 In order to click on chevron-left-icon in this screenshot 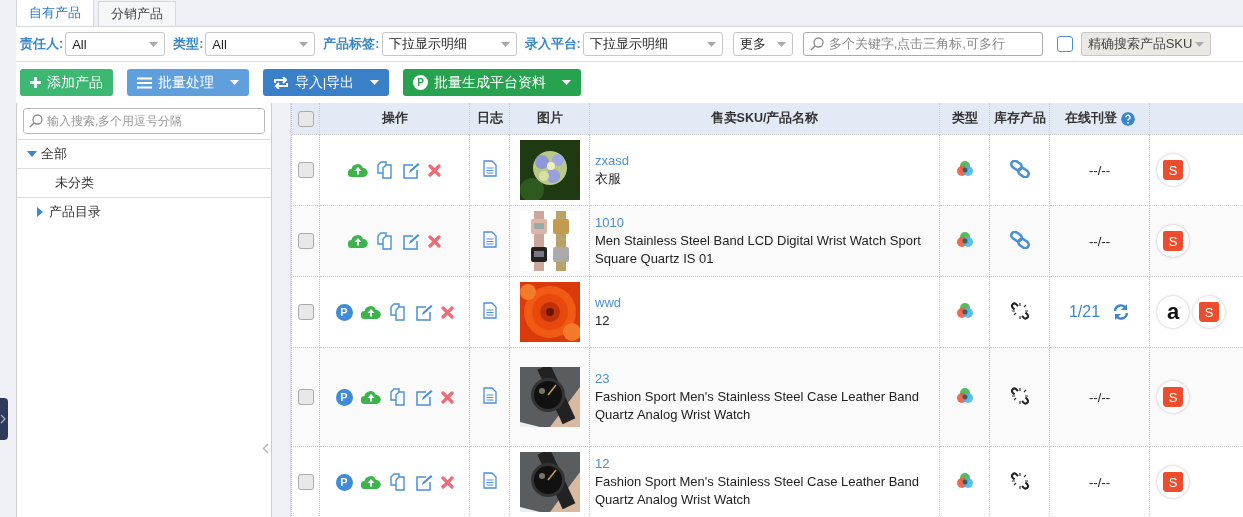, I will do `click(265, 448)`.